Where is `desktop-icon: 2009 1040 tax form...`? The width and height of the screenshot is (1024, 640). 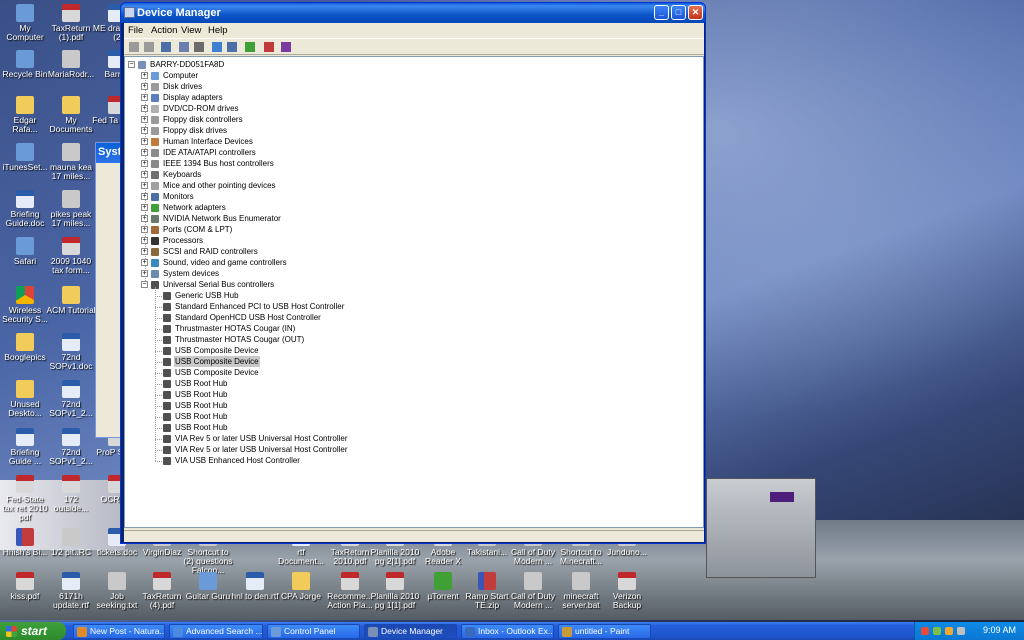 desktop-icon: 2009 1040 tax form... is located at coordinates (71, 256).